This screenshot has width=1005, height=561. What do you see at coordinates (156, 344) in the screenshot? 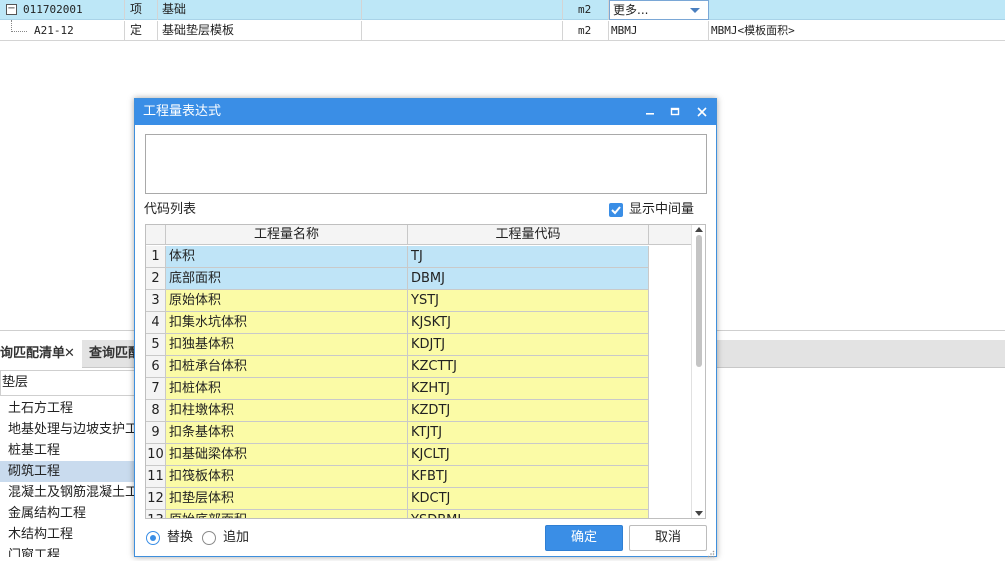
I see `row-number: 5` at bounding box center [156, 344].